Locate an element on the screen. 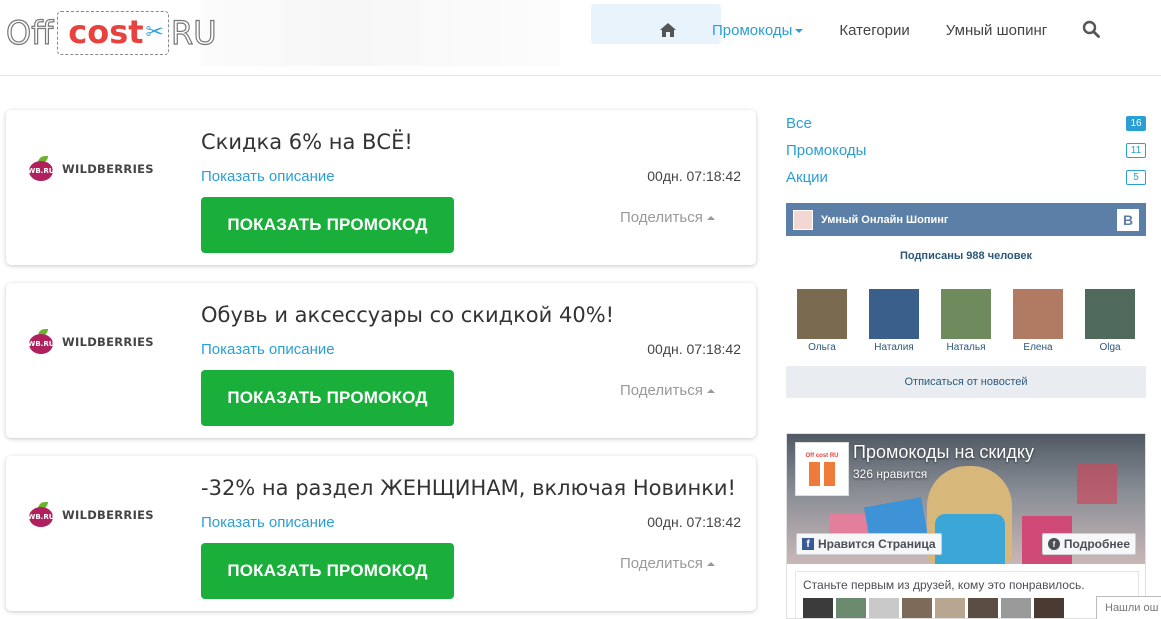 This screenshot has height=619, width=1161. category-item-promocodes: Промокоды 11 is located at coordinates (966, 150).